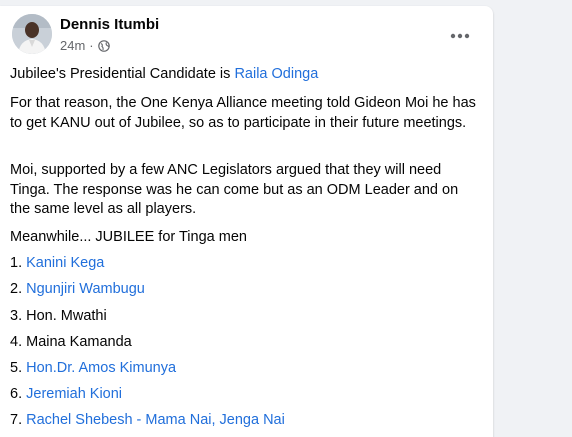  I want to click on paragraph-meanwhile: Meanwhile... JUBILEE for Tinga men, so click(128, 237).